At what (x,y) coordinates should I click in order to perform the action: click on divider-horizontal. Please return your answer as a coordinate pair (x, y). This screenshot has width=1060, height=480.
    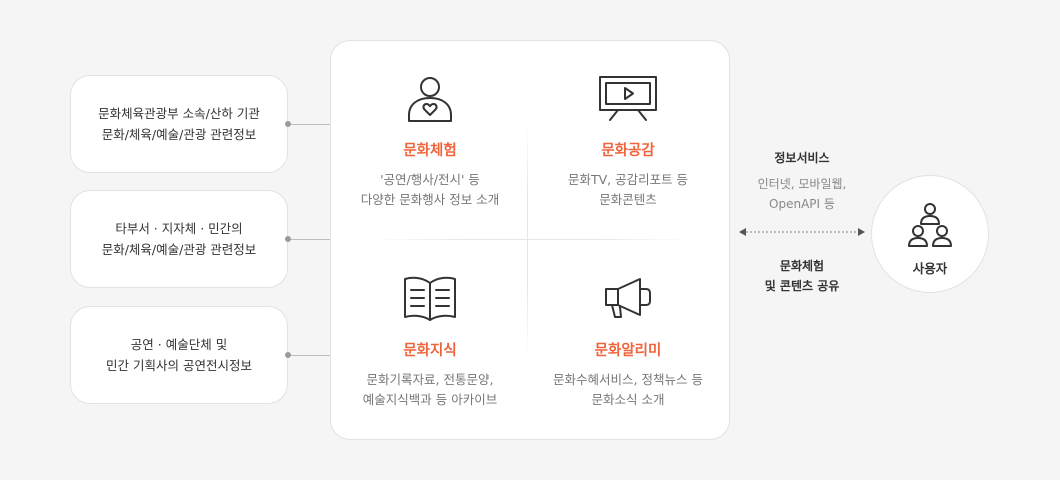
    Looking at the image, I should click on (531, 239).